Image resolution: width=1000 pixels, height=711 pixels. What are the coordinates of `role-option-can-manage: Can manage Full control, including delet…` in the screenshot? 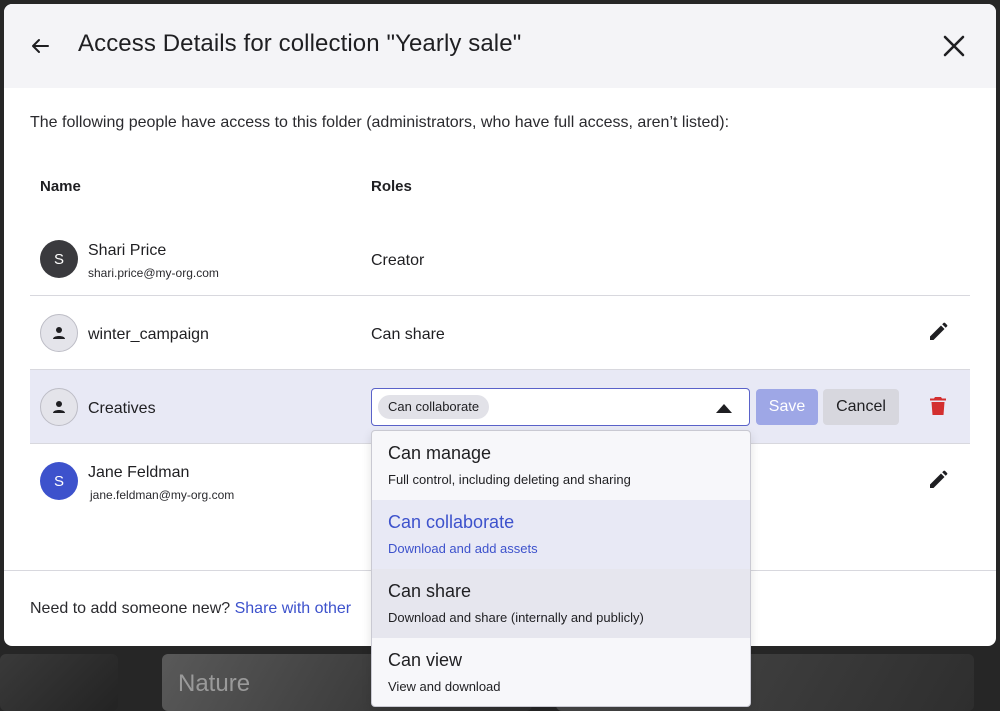 It's located at (561, 465).